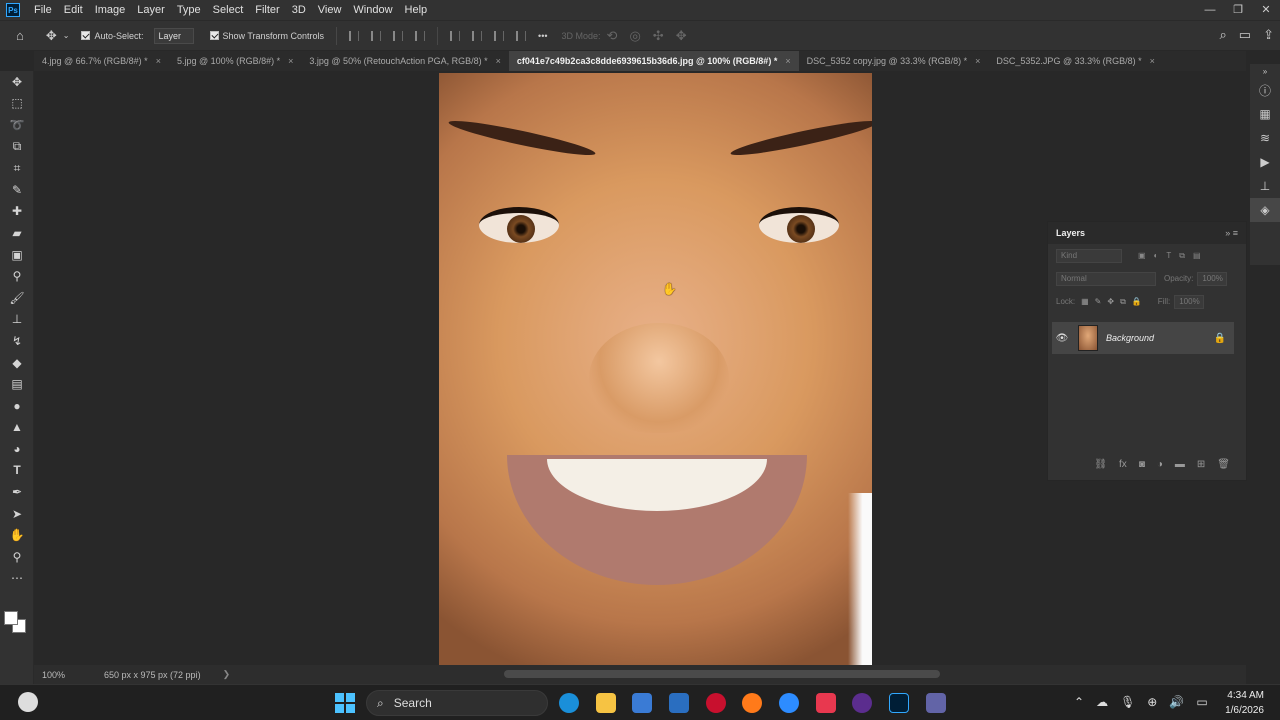 The width and height of the screenshot is (1280, 720). I want to click on show-transform-checkbox: Show Transform Controls, so click(266, 36).